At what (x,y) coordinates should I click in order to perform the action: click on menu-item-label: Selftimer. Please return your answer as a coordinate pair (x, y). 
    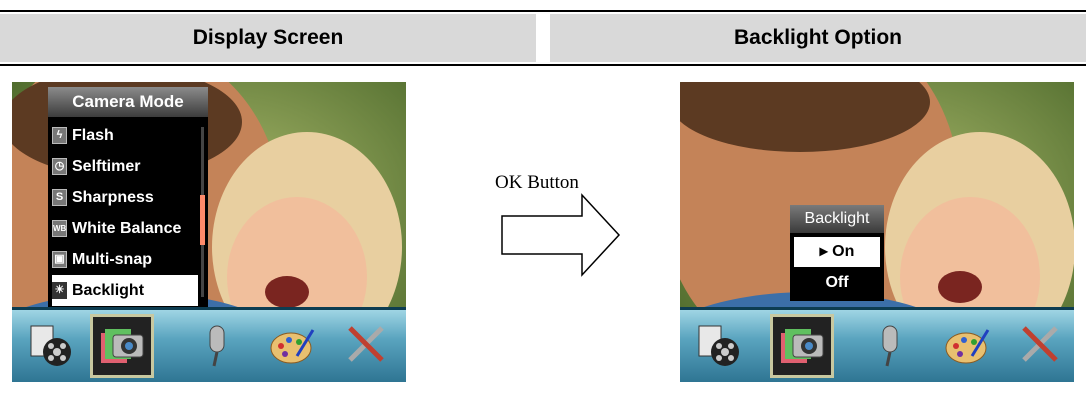
    Looking at the image, I should click on (106, 166).